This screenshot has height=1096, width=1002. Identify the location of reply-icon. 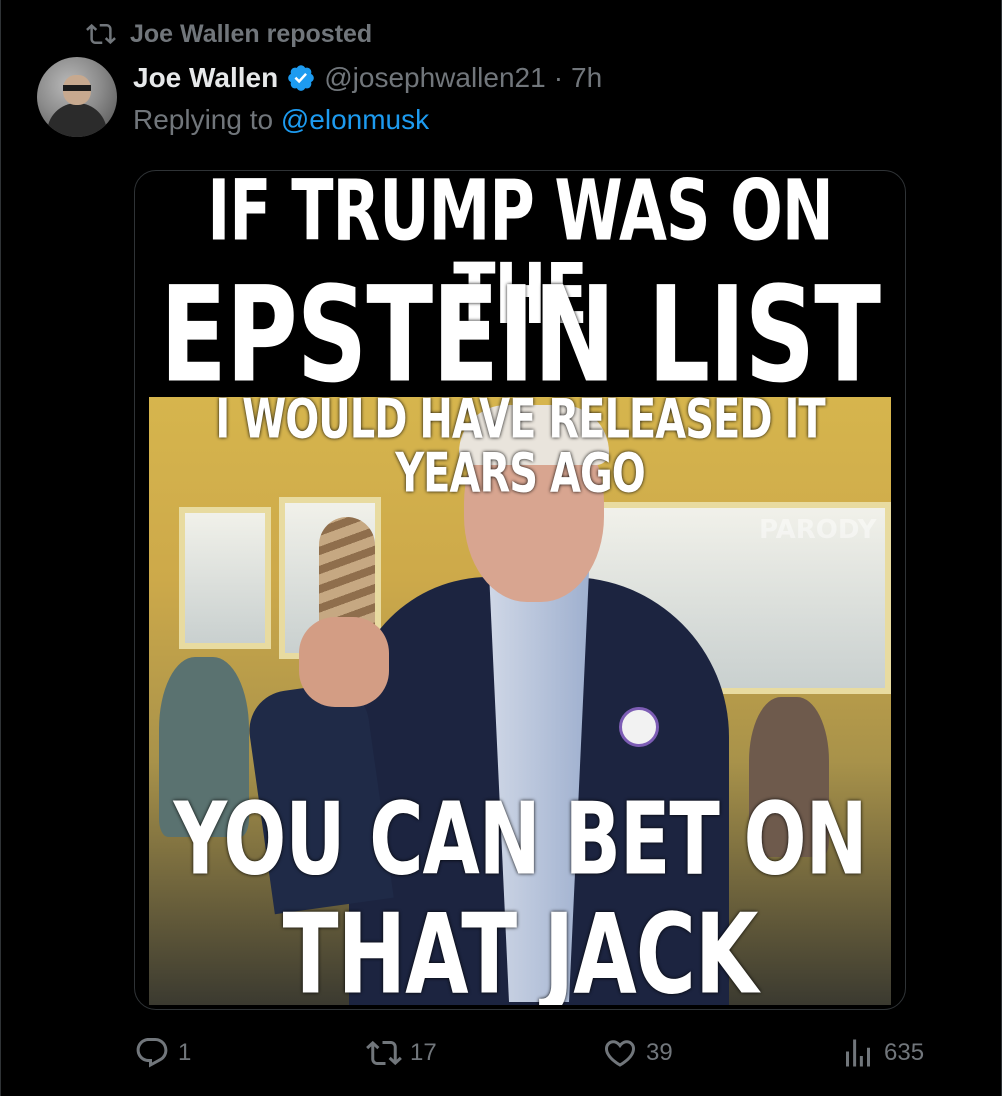
(152, 1053).